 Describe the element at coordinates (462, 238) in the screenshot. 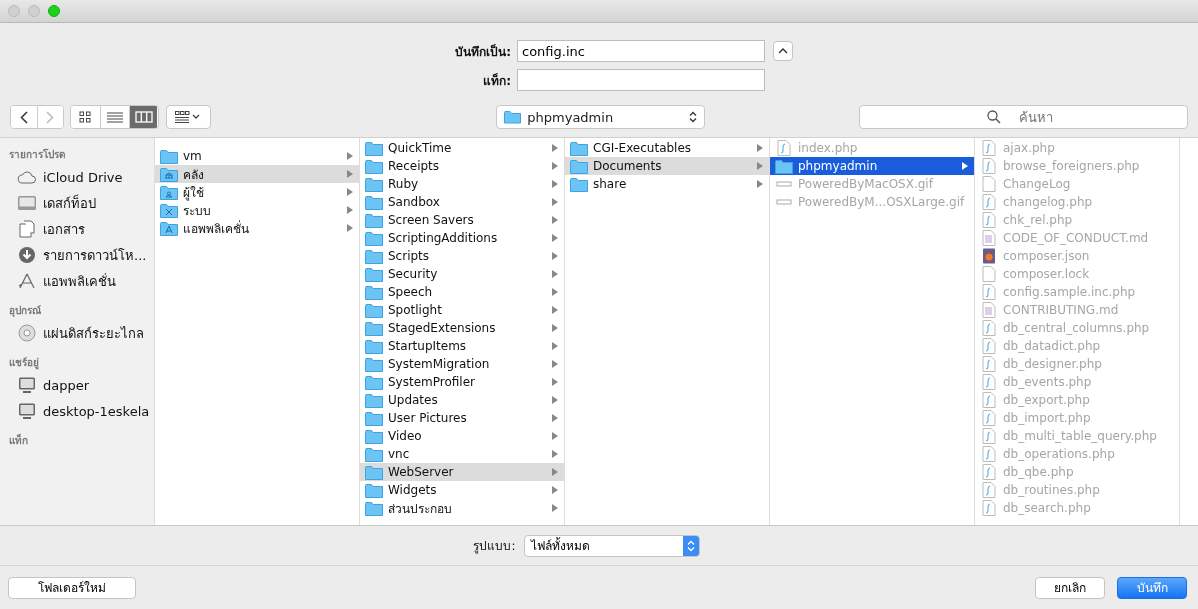

I see `file-row: ScriptingAdditions` at that location.